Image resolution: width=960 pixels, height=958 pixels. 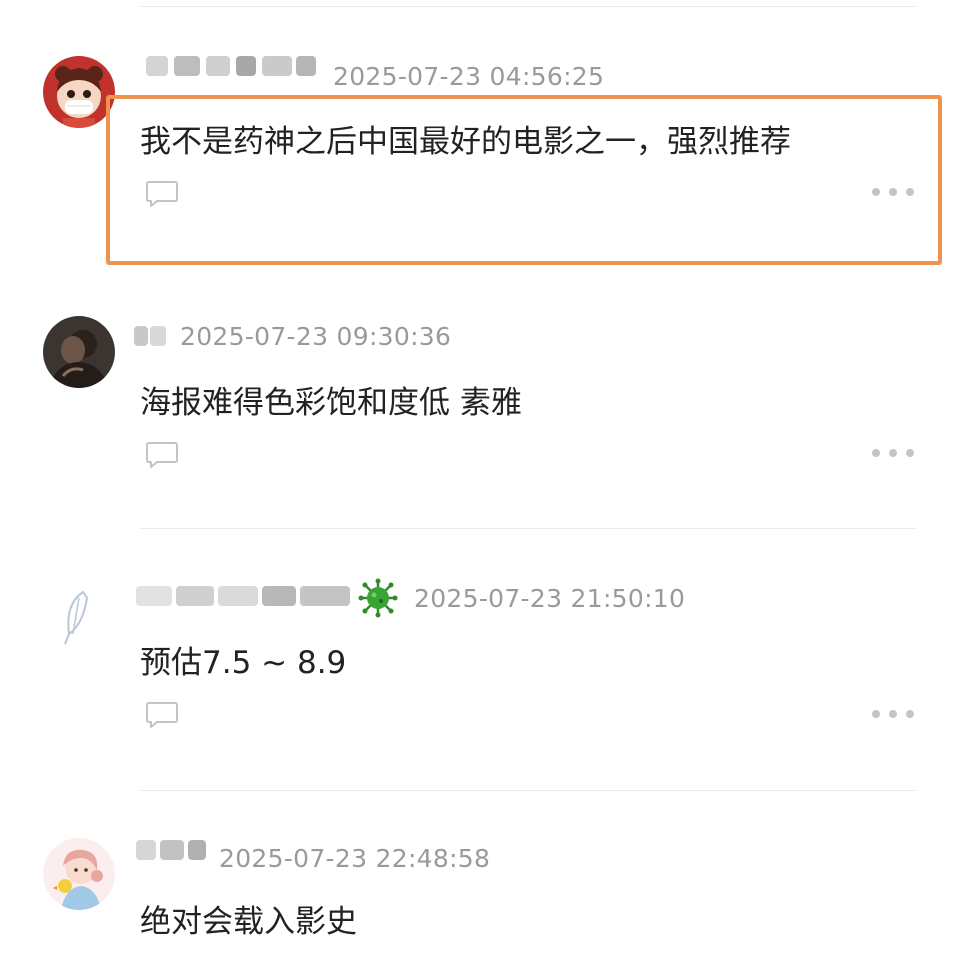 What do you see at coordinates (316, 336) in the screenshot?
I see `timestamp: 2025-07-23 09:30:36` at bounding box center [316, 336].